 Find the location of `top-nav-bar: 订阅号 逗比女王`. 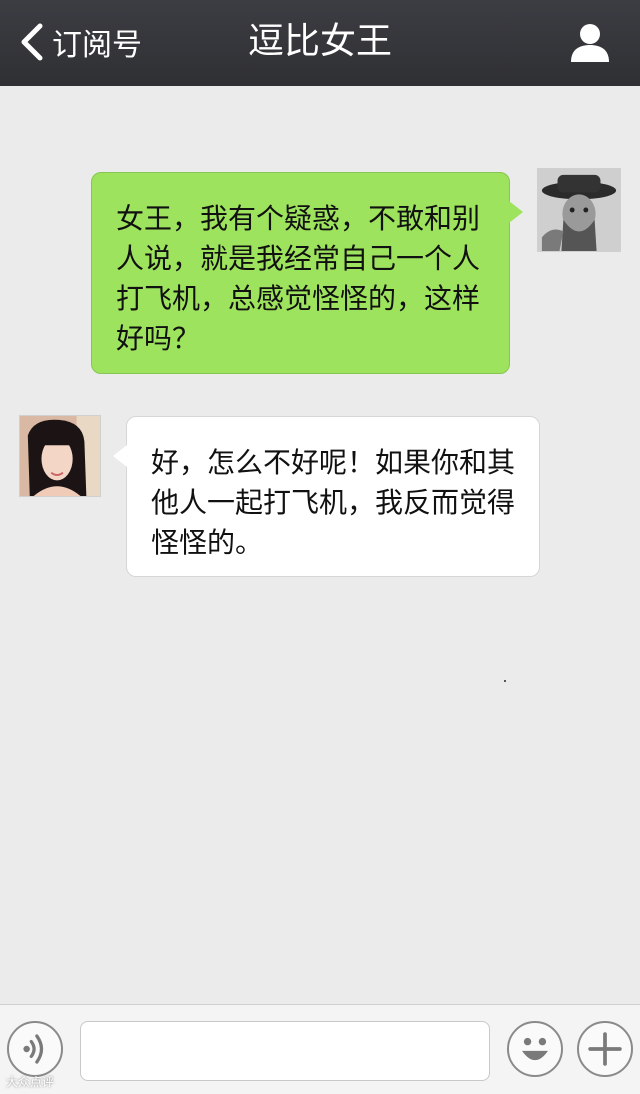

top-nav-bar: 订阅号 逗比女王 is located at coordinates (320, 43).